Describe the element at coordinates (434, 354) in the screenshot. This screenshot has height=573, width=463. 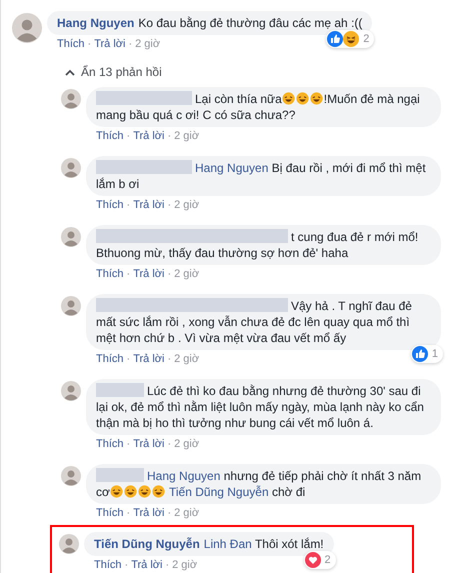
I see `reaction-count: 1` at that location.